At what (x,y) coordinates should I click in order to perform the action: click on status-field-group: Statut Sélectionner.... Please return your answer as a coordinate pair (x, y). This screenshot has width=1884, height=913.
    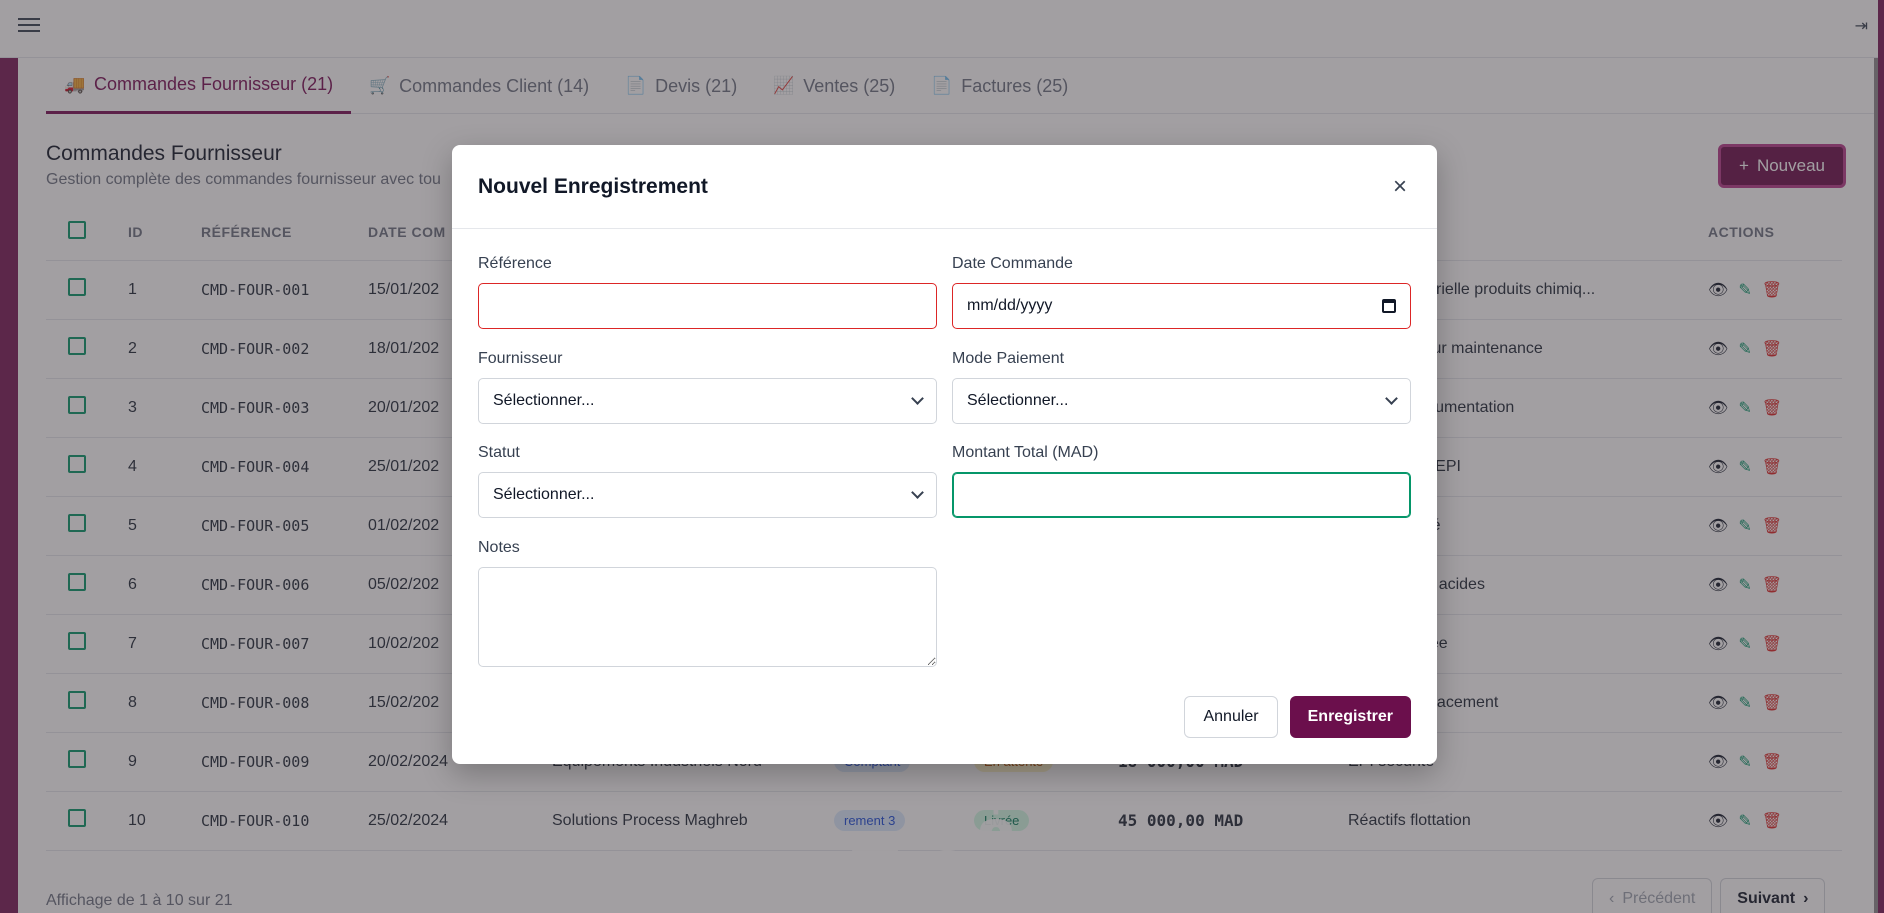
    Looking at the image, I should click on (707, 481).